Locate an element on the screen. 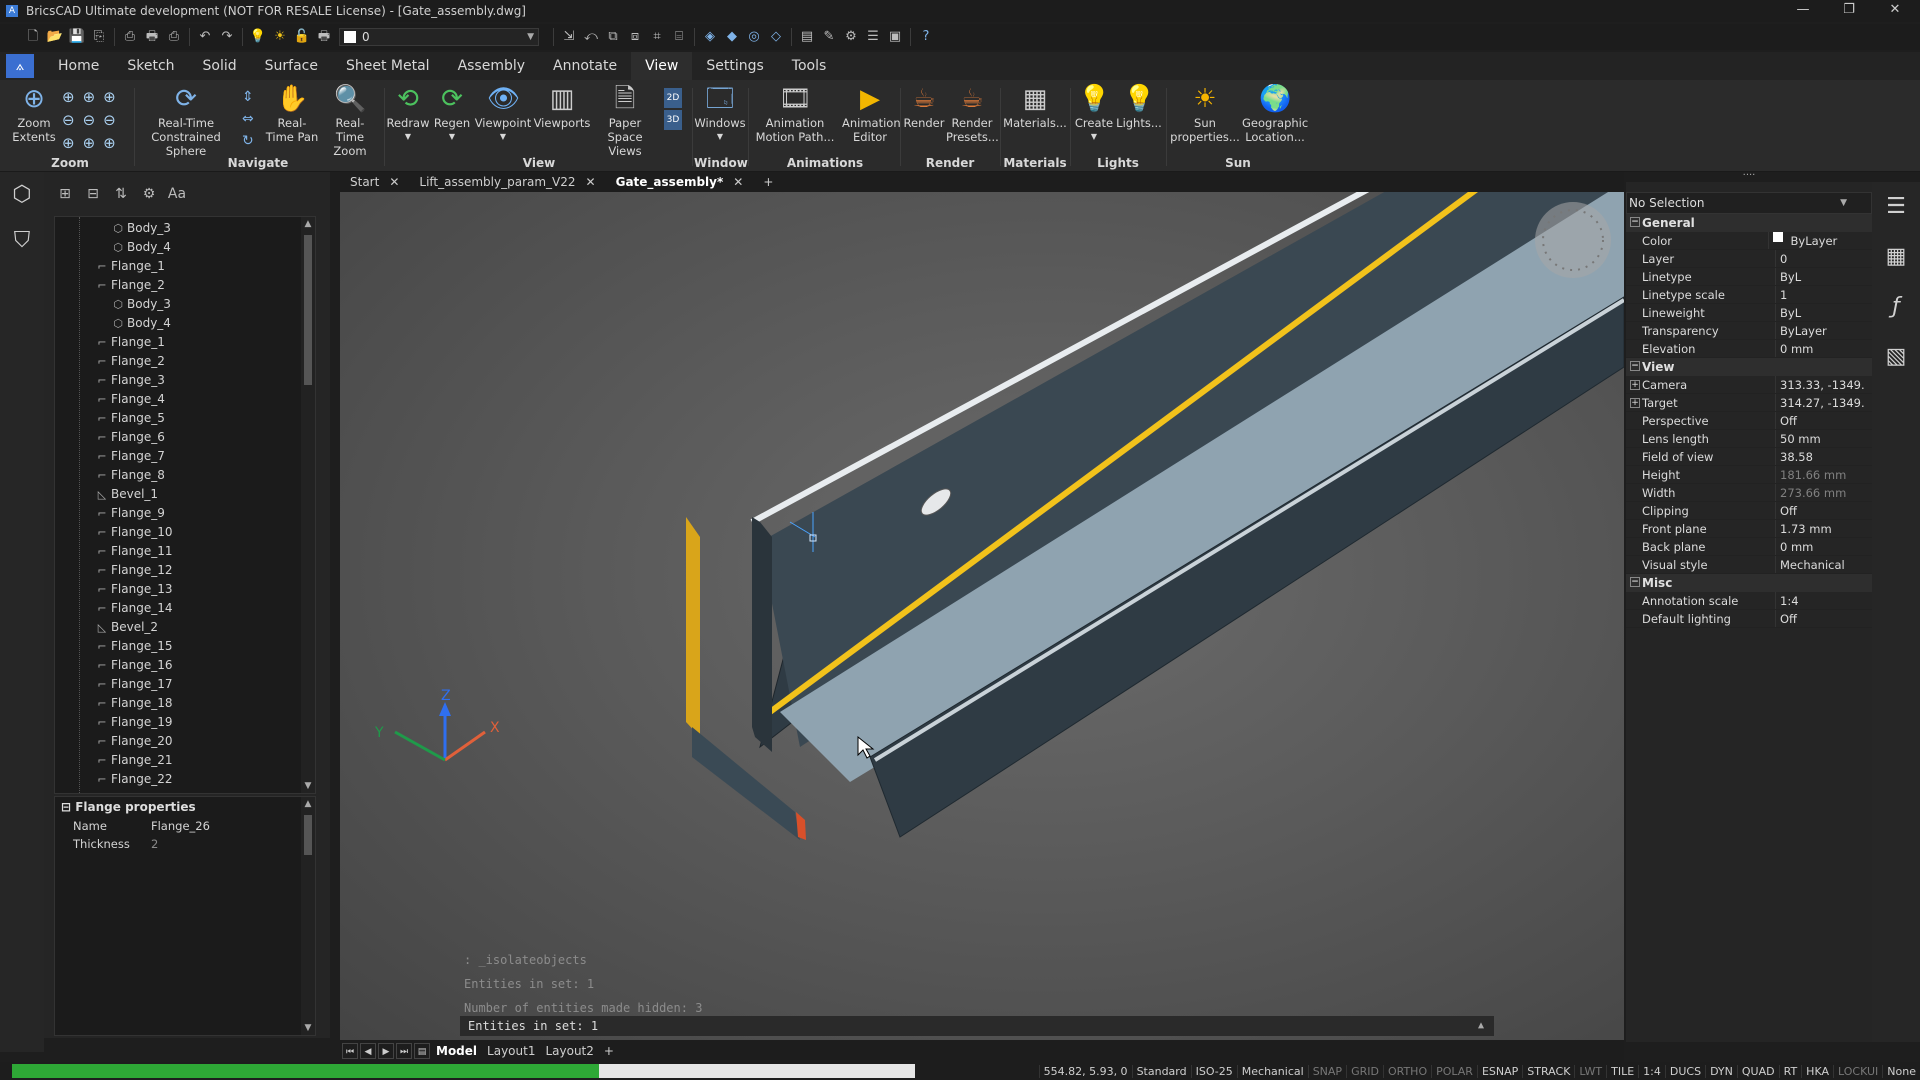 Image resolution: width=1920 pixels, height=1080 pixels. layer-freeze-icon: ⌗ is located at coordinates (657, 37).